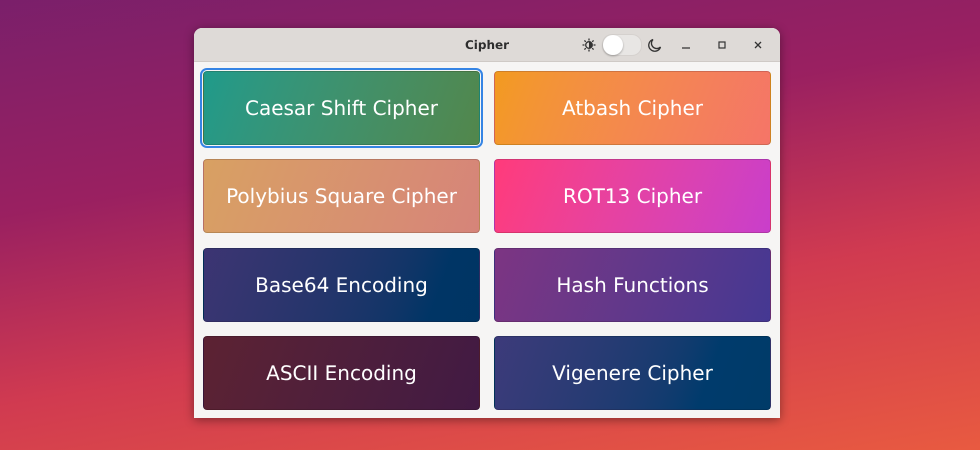 Image resolution: width=980 pixels, height=450 pixels. I want to click on theme-switch, so click(622, 45).